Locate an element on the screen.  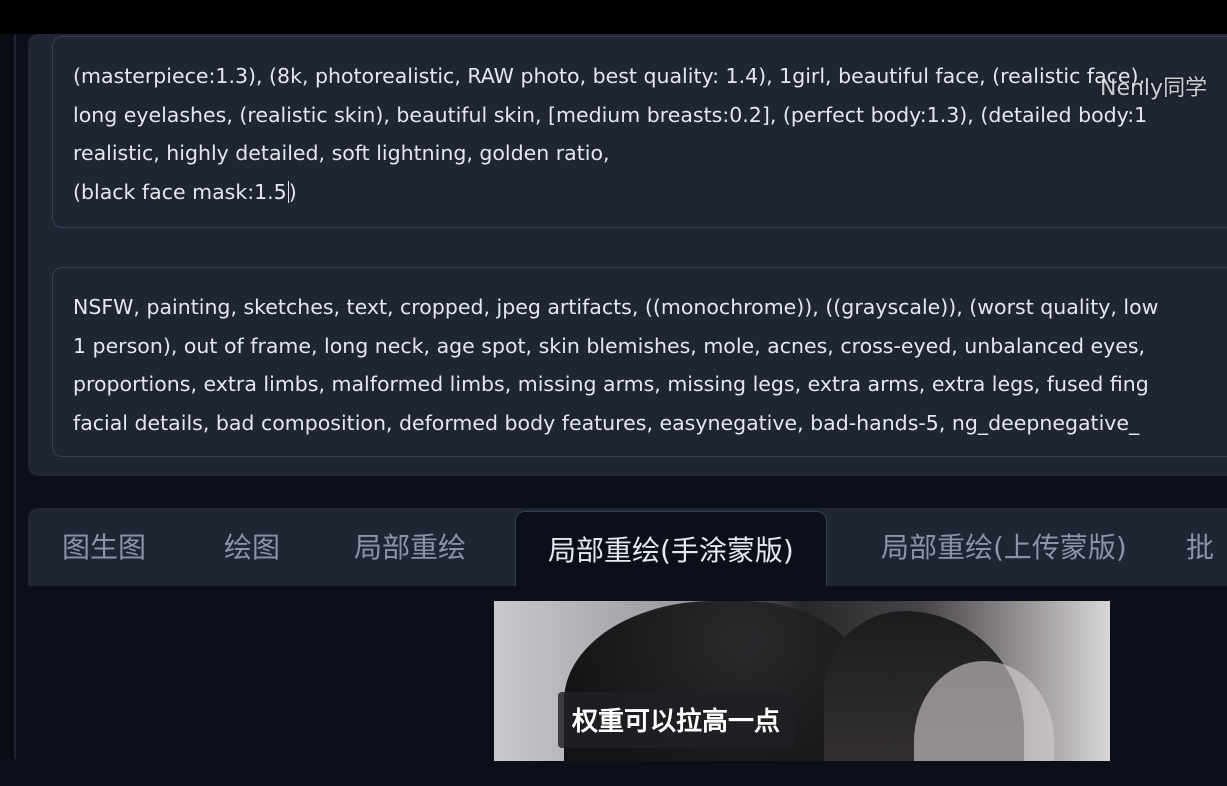
tab-inpaint-upload: 局部重绘(上传蒙版) is located at coordinates (1004, 546).